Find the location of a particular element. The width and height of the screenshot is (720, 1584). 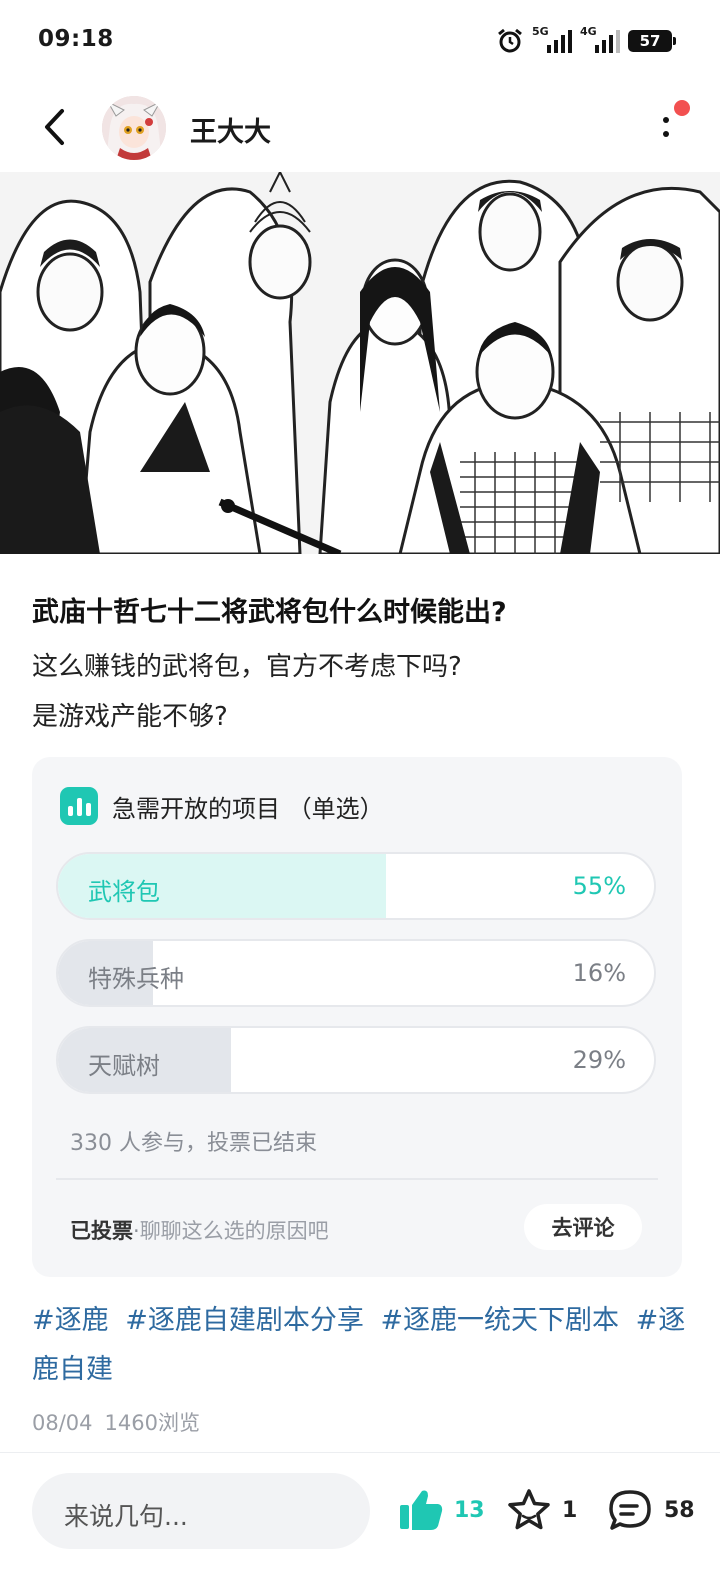

username: 王大大 is located at coordinates (230, 129).